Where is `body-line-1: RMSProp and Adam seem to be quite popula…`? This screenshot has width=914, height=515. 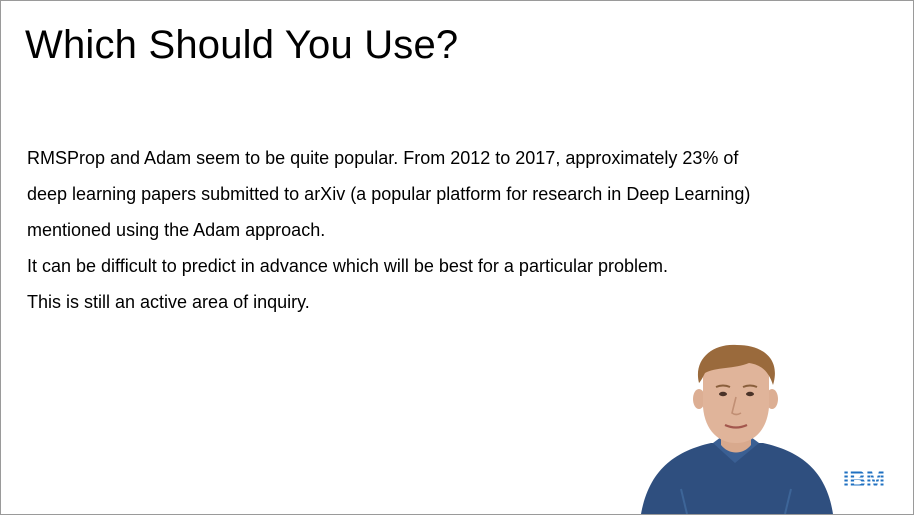
body-line-1: RMSProp and Adam seem to be quite popula… is located at coordinates (383, 158).